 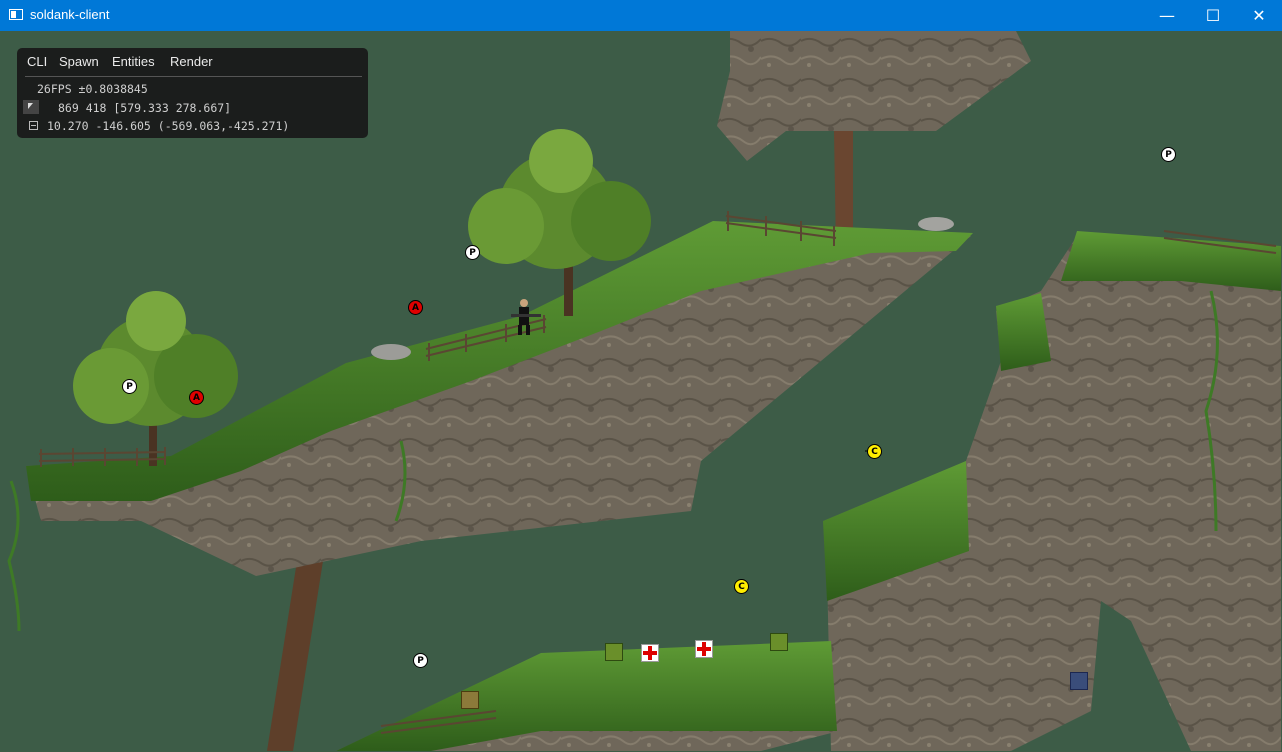 I want to click on world-position-readout: 10.270 -146.605 (-569.063,-425.271), so click(x=168, y=126).